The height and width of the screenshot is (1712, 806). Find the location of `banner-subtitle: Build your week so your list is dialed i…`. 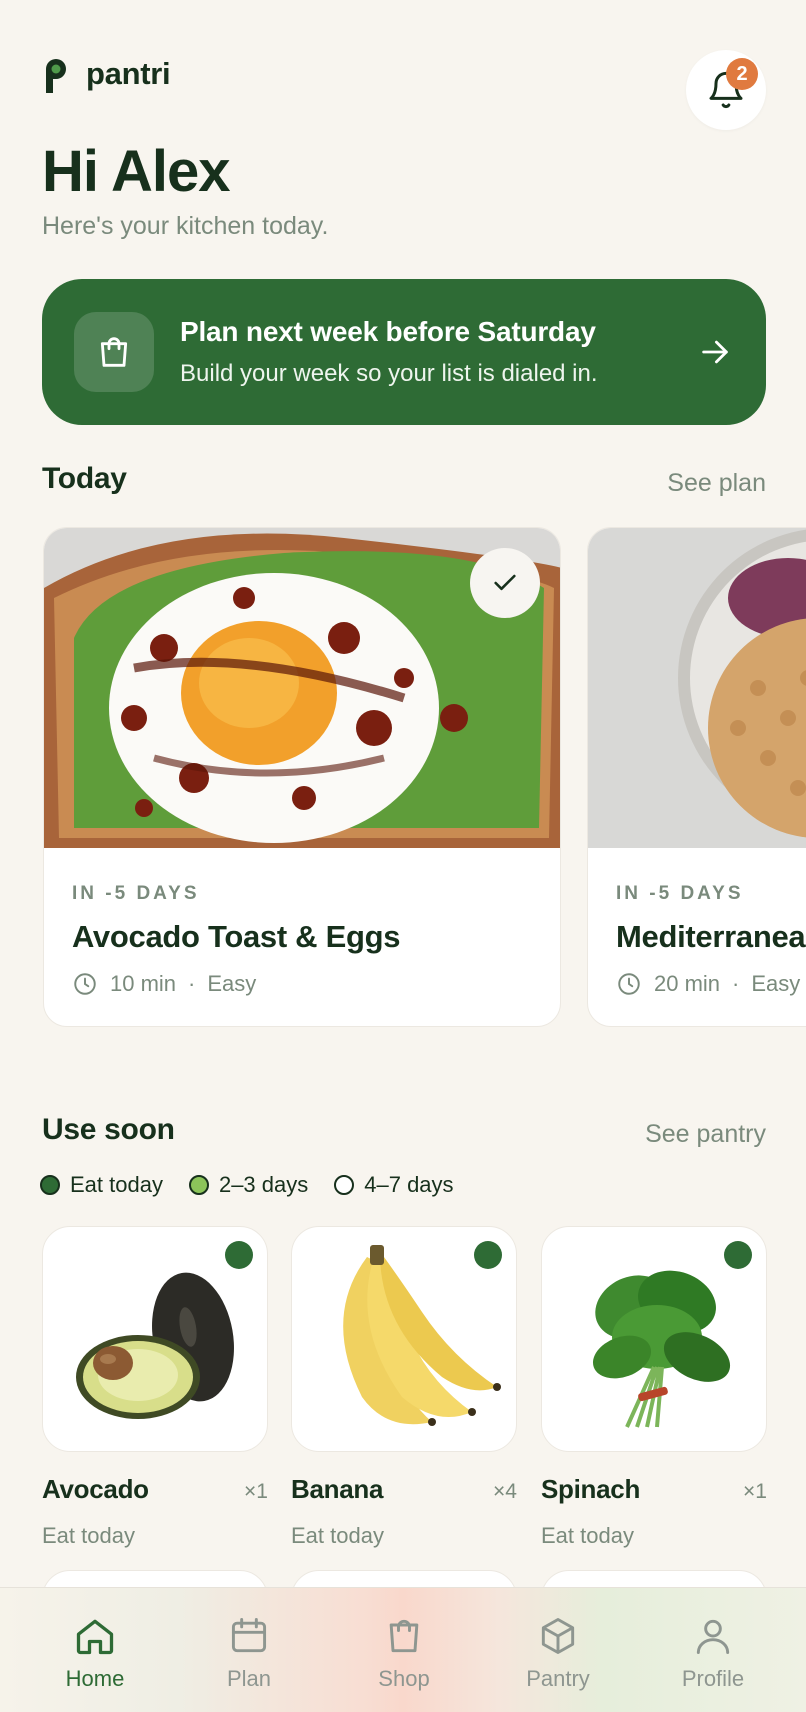

banner-subtitle: Build your week so your list is dialed i… is located at coordinates (389, 373).